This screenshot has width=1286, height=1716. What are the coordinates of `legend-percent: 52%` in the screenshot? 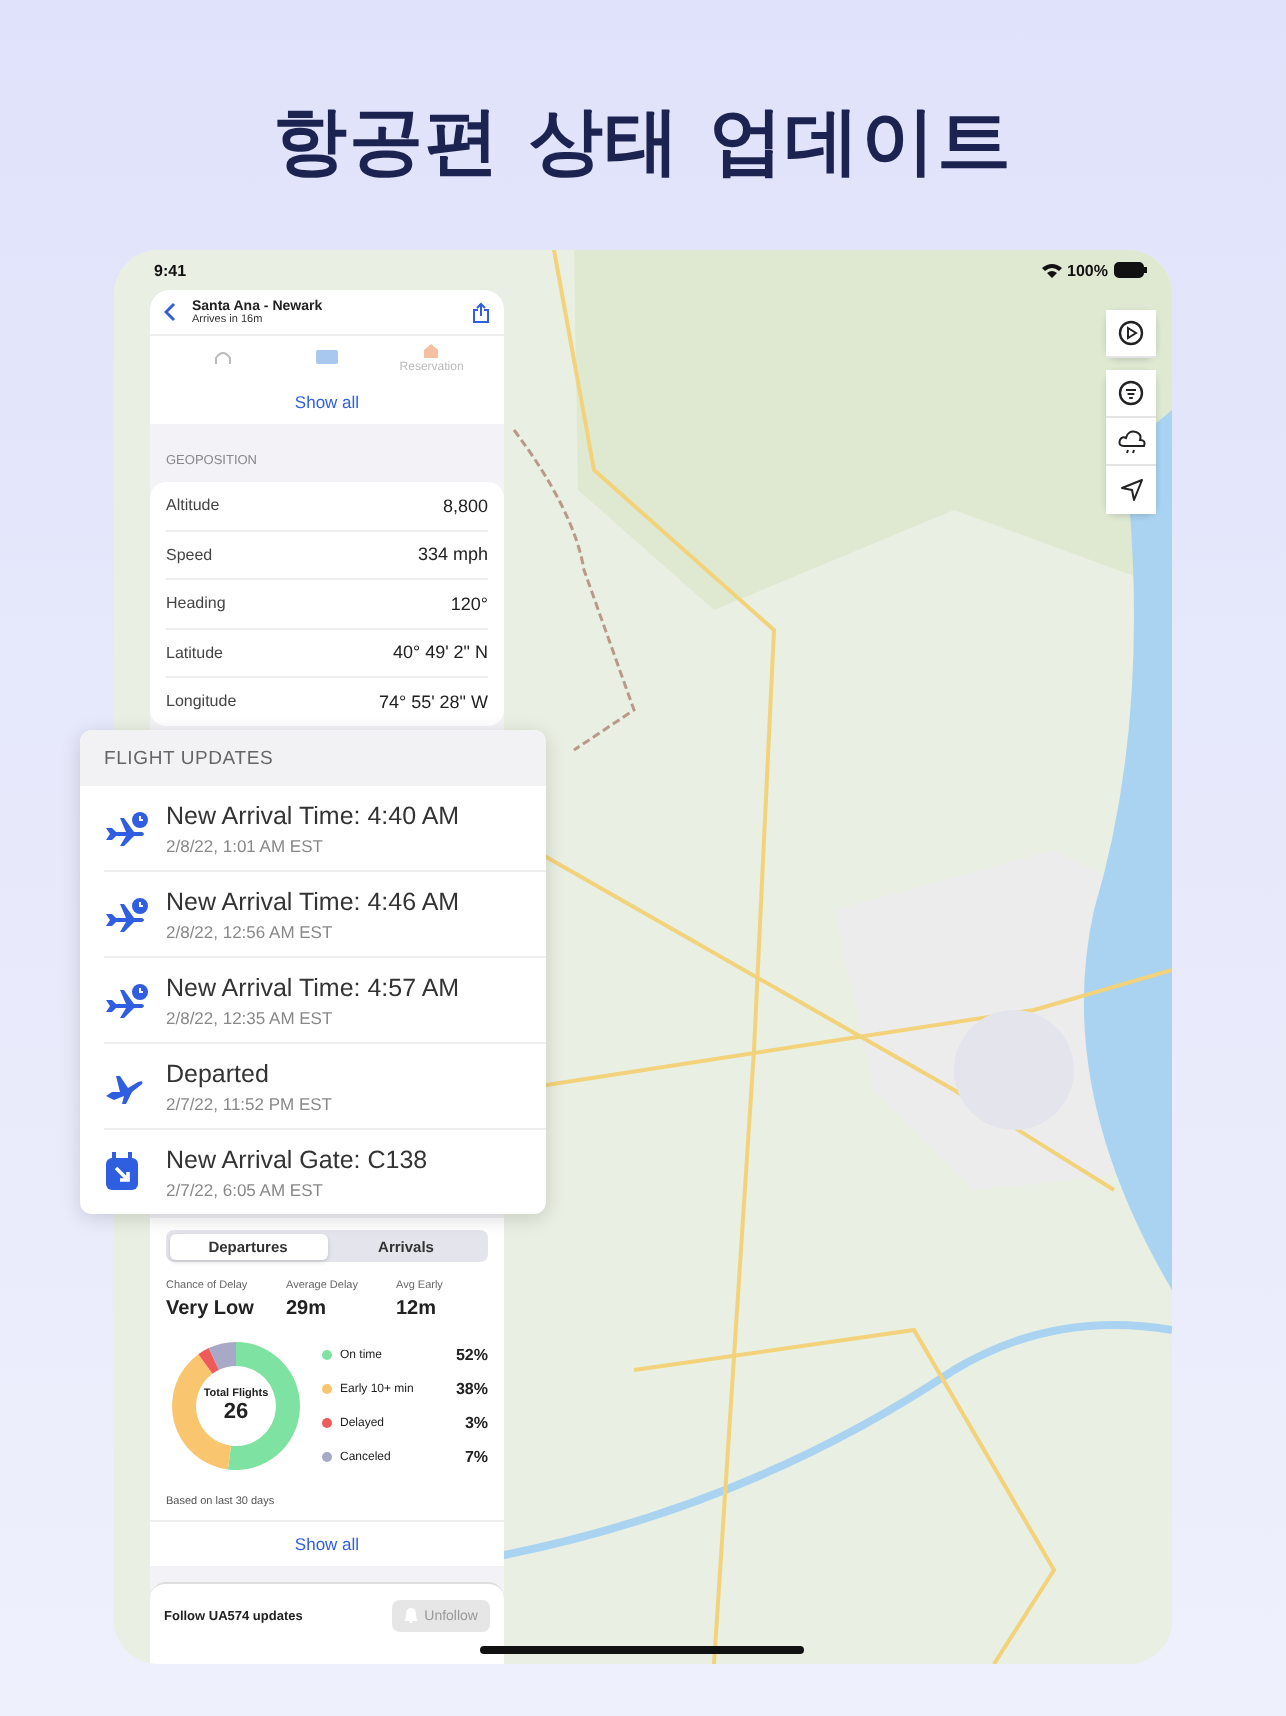 It's located at (471, 1355).